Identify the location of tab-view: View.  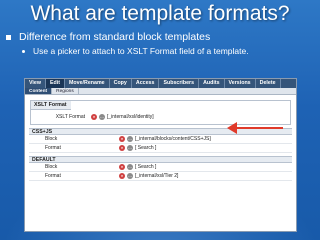
(35, 83).